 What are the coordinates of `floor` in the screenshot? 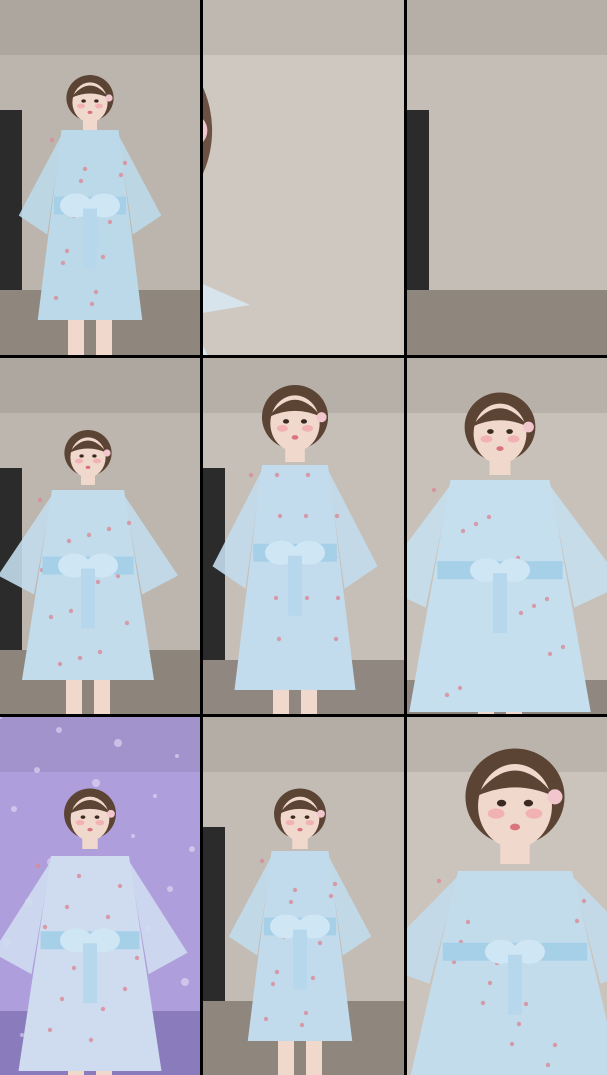 It's located at (507, 322).